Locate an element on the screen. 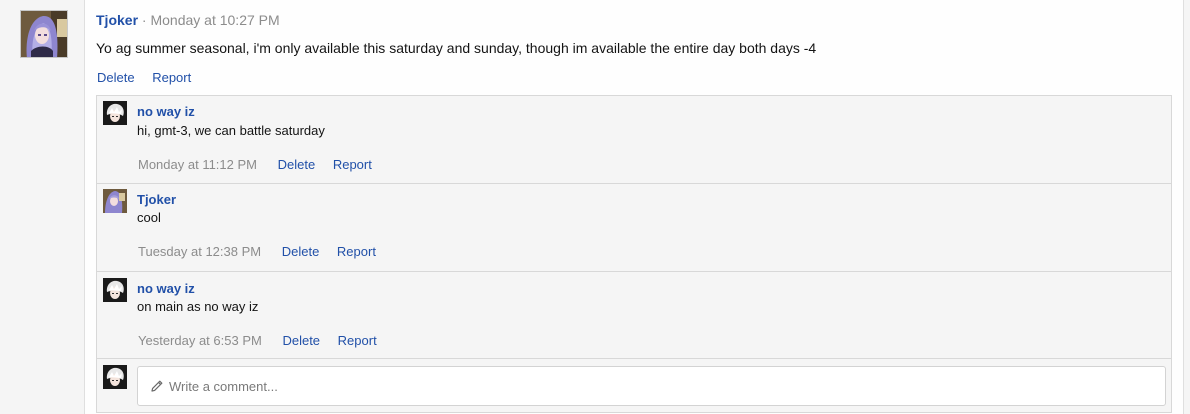 This screenshot has height=414, width=1190. post-header: Tjoker · Monday at 10:27 PM is located at coordinates (188, 20).